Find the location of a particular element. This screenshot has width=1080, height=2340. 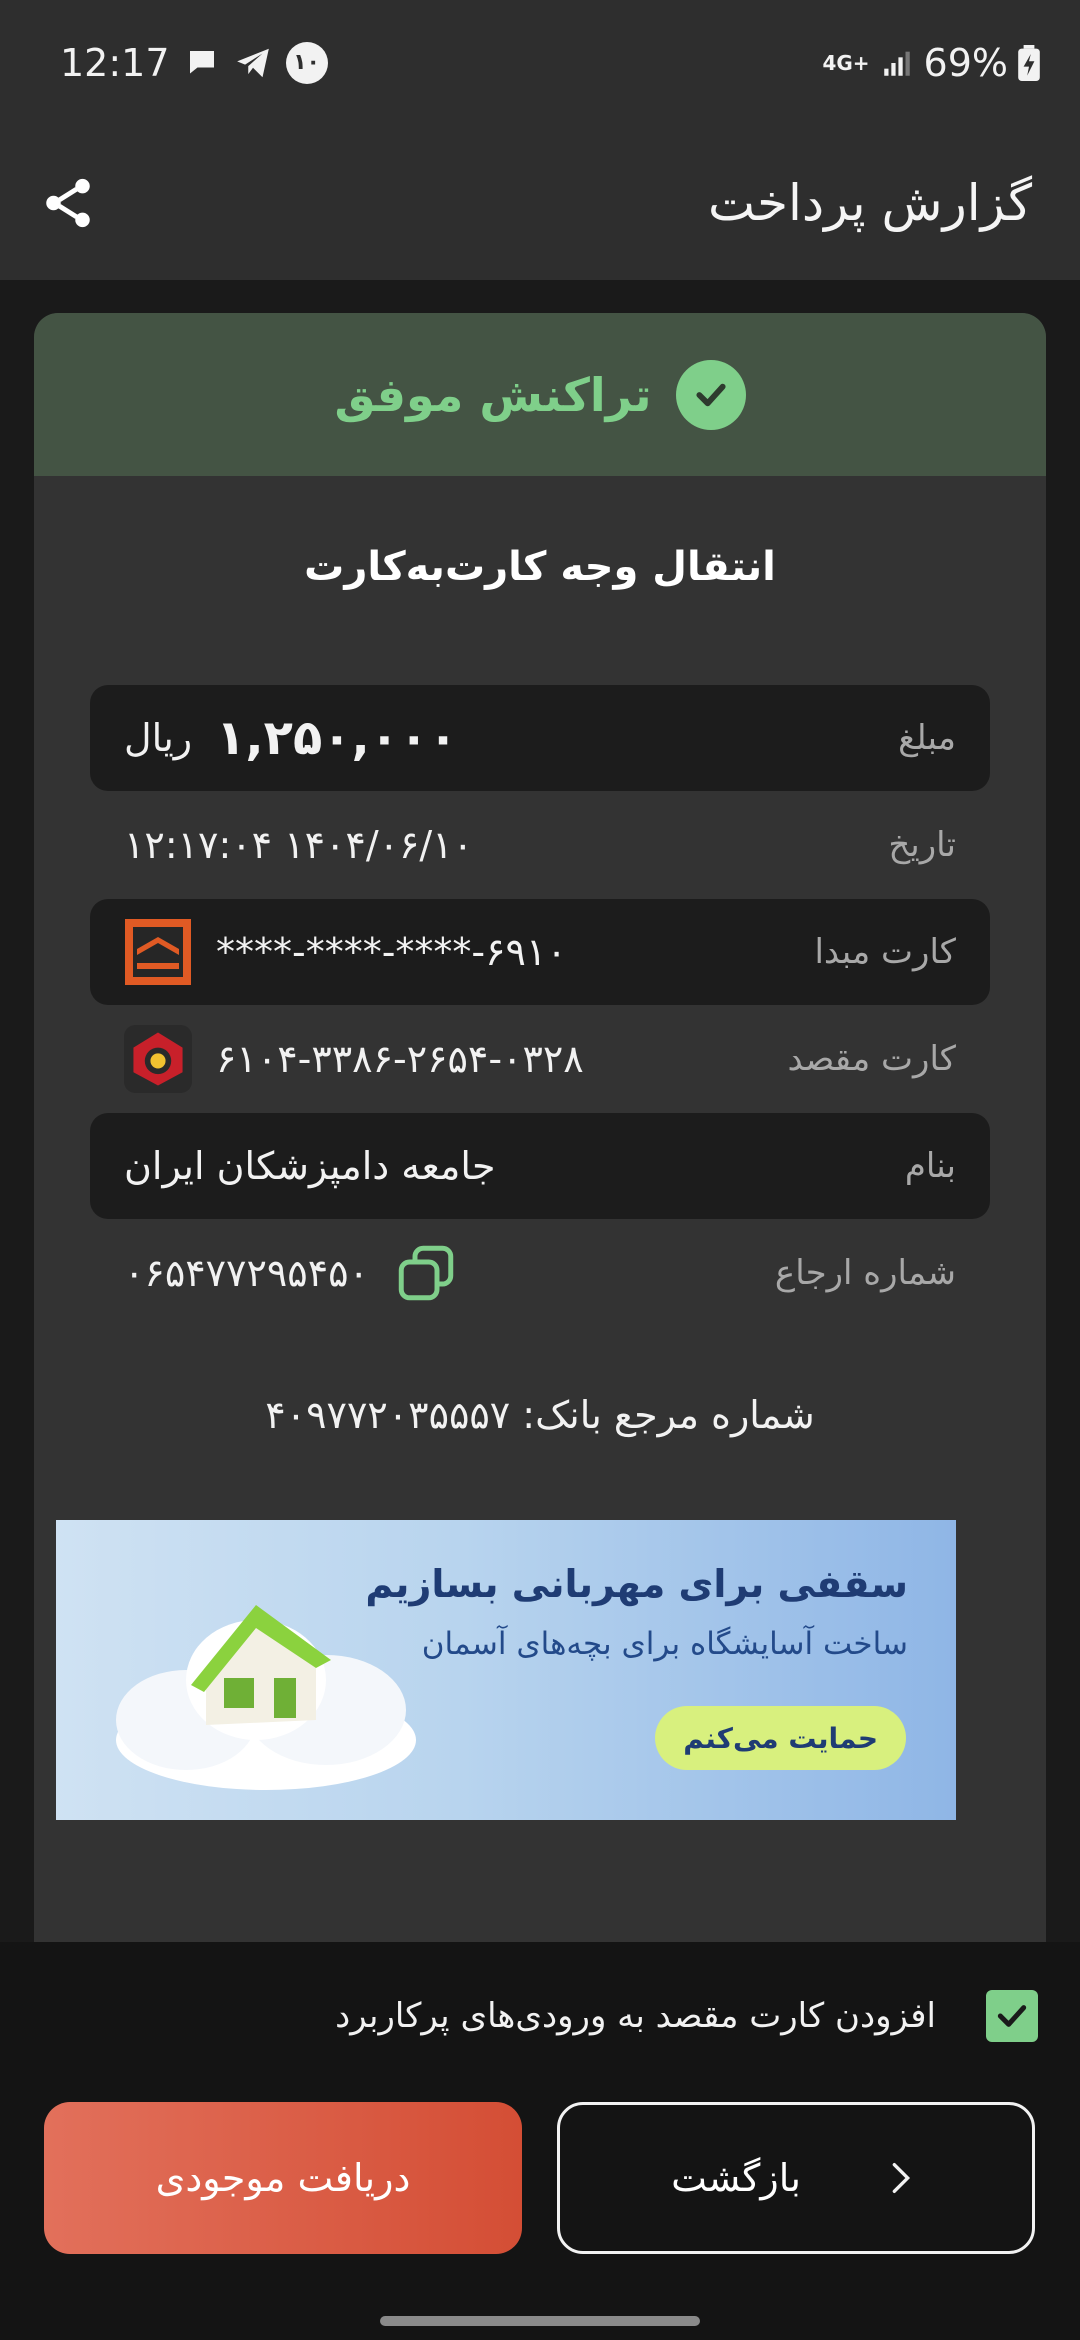

network-4g-icon: 4G+ is located at coordinates (846, 62).